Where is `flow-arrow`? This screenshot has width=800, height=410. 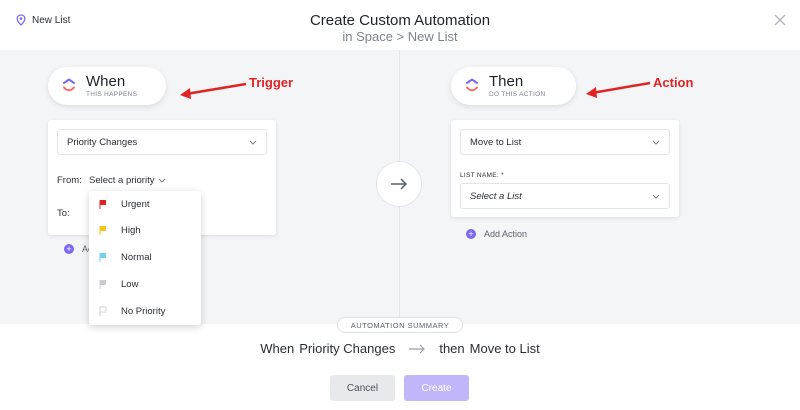
flow-arrow is located at coordinates (399, 184).